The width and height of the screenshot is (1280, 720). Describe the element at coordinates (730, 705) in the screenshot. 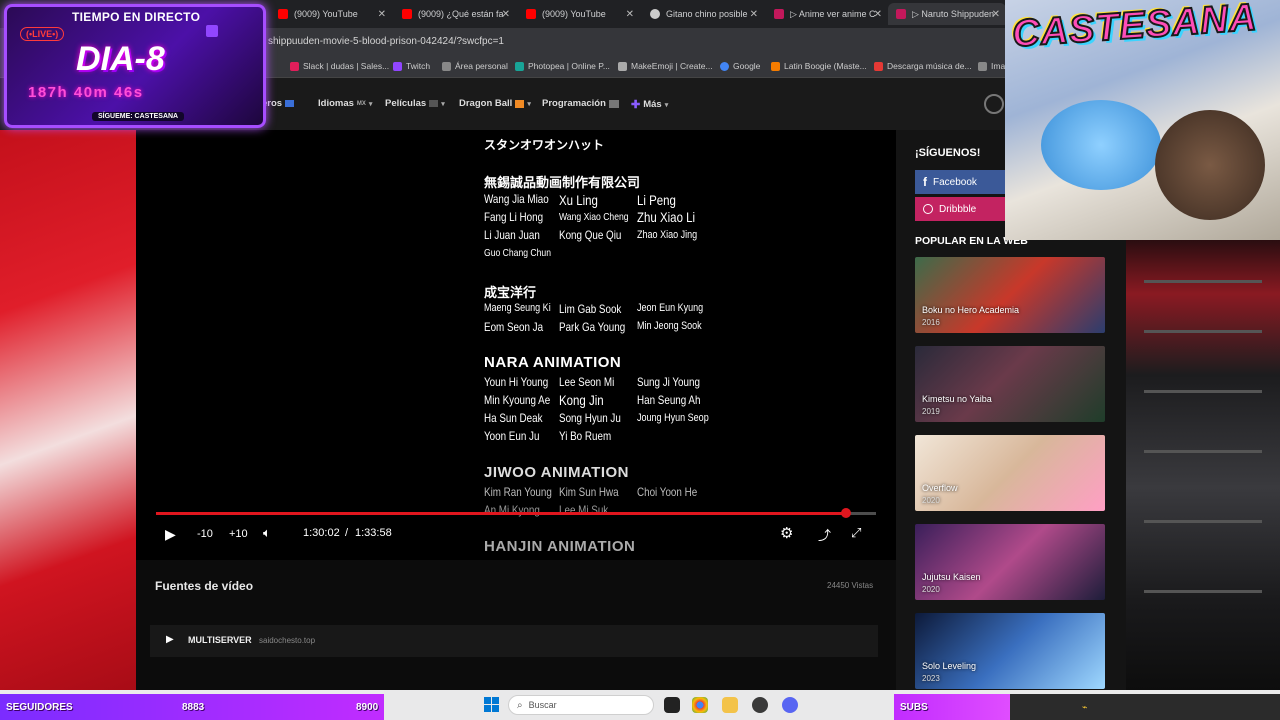

I see `file-explorer-icon` at that location.